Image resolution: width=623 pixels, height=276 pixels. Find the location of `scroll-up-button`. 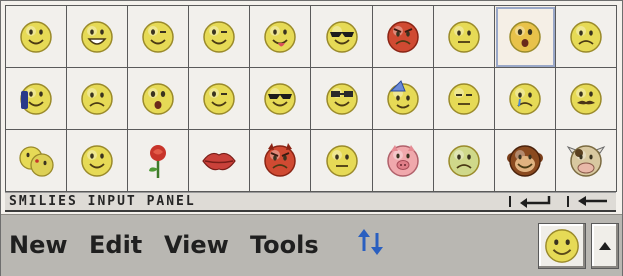

scroll-up-button is located at coordinates (605, 246).